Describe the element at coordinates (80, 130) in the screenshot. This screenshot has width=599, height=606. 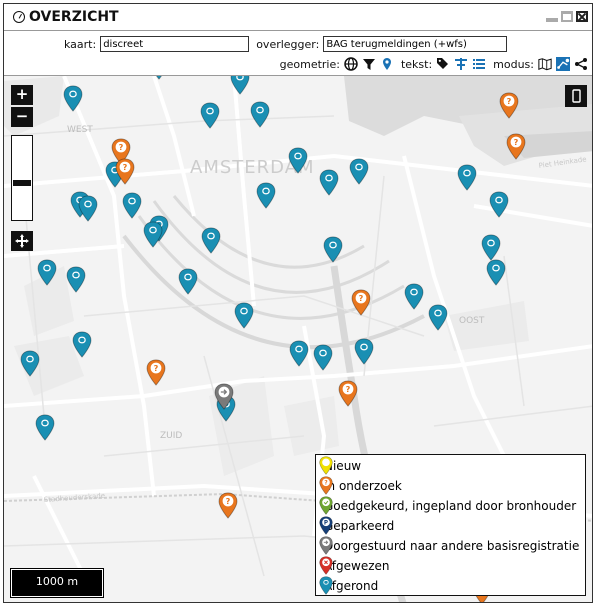
I see `label-west: WEST` at that location.